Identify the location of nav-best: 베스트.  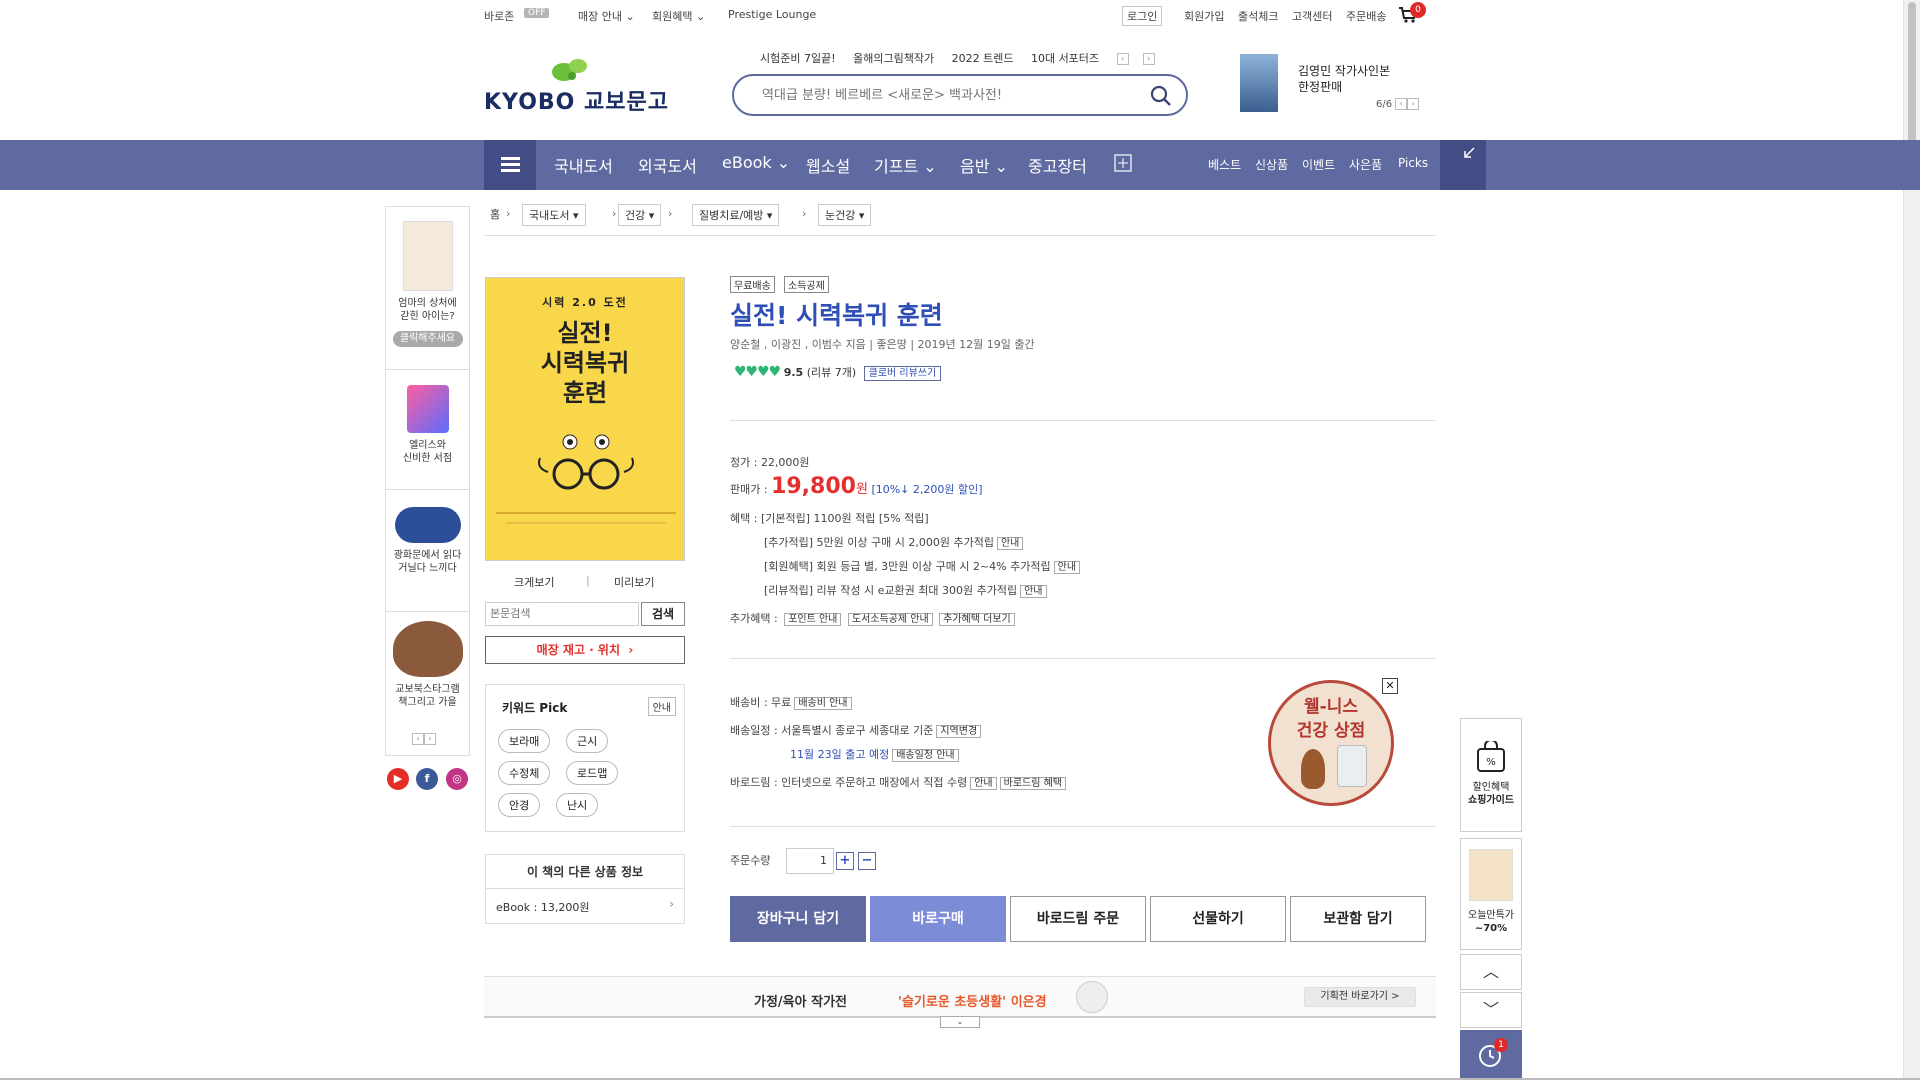
(1224, 164).